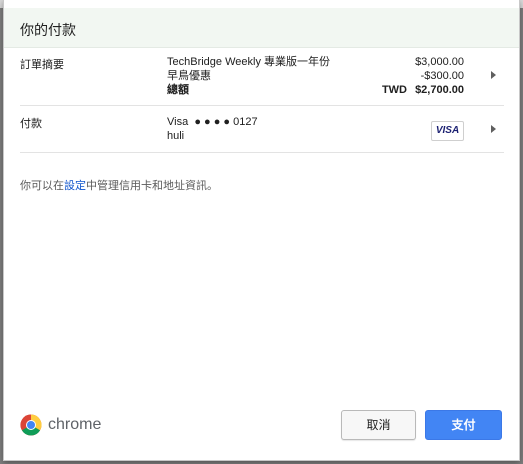  What do you see at coordinates (75, 186) in the screenshot?
I see `settings-link: 設定` at bounding box center [75, 186].